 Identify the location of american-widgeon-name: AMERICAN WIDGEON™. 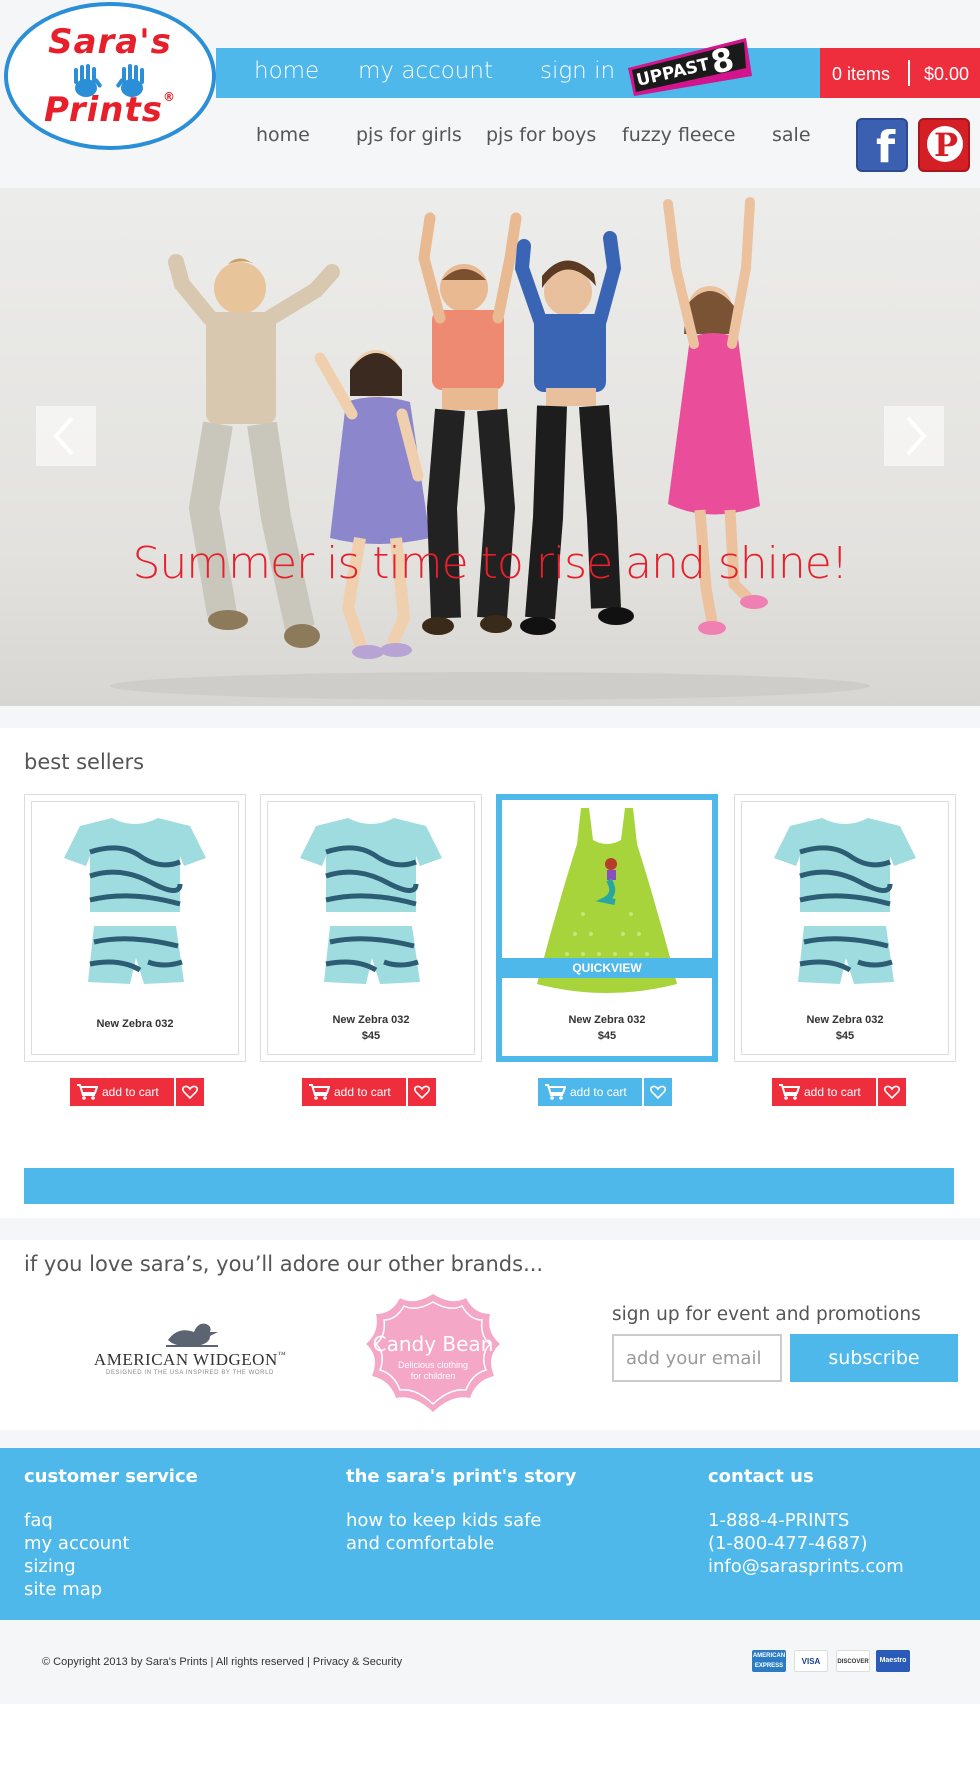
(190, 1360).